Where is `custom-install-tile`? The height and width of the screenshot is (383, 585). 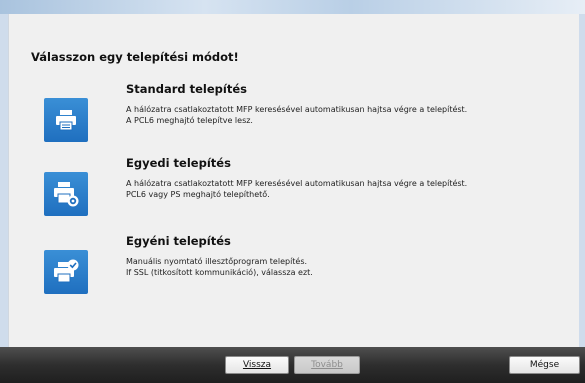
custom-install-tile is located at coordinates (66, 194).